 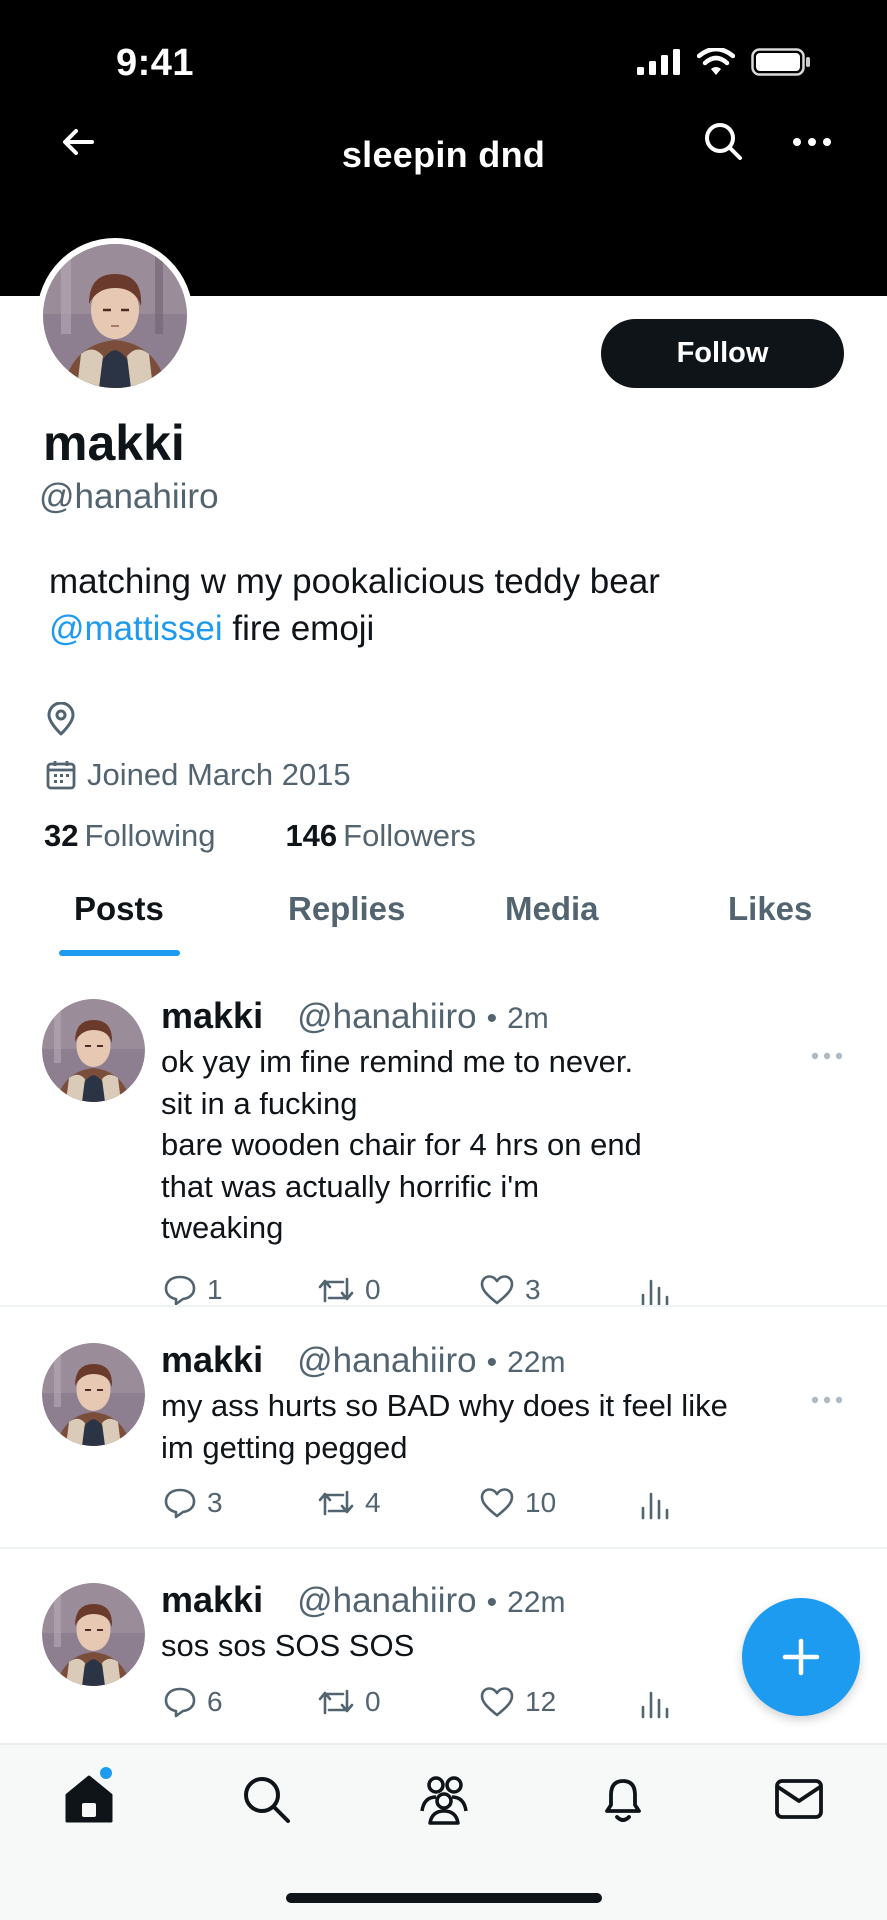 I want to click on bio-suffix: fire emoji, so click(x=298, y=628).